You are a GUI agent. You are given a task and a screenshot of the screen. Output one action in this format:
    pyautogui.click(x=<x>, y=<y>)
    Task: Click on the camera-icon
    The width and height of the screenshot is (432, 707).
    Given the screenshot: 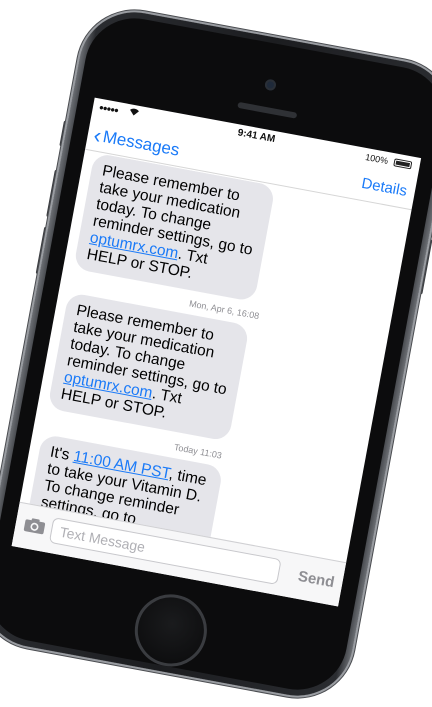 What is the action you would take?
    pyautogui.click(x=34, y=526)
    